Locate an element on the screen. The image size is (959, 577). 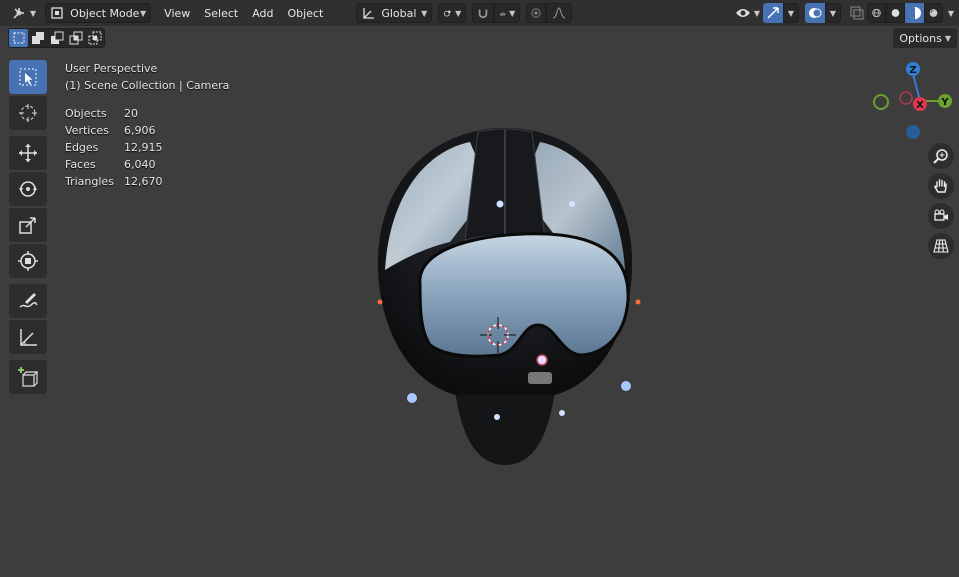
pan-button is located at coordinates (941, 186).